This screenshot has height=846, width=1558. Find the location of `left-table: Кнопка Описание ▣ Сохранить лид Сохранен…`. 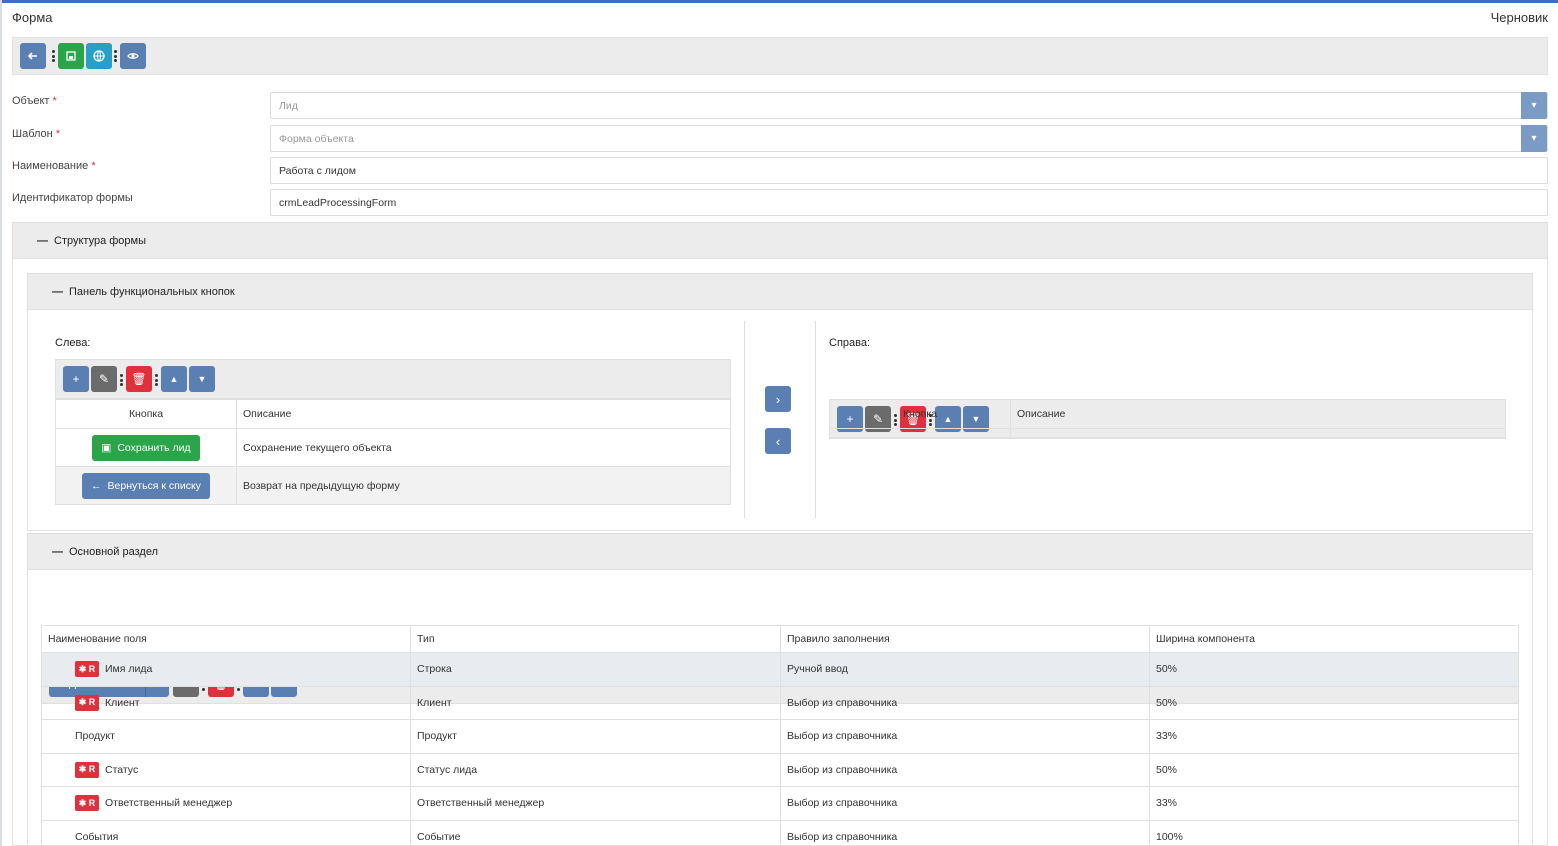

left-table: Кнопка Описание ▣ Сохранить лид Сохранен… is located at coordinates (393, 452).